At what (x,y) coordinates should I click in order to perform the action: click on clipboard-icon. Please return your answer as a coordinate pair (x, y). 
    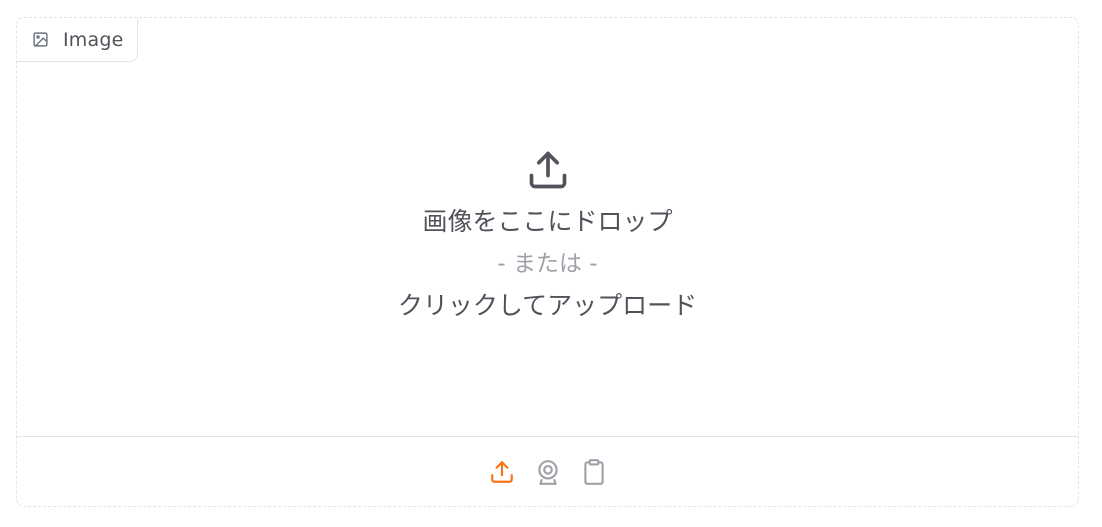
    Looking at the image, I should click on (594, 472).